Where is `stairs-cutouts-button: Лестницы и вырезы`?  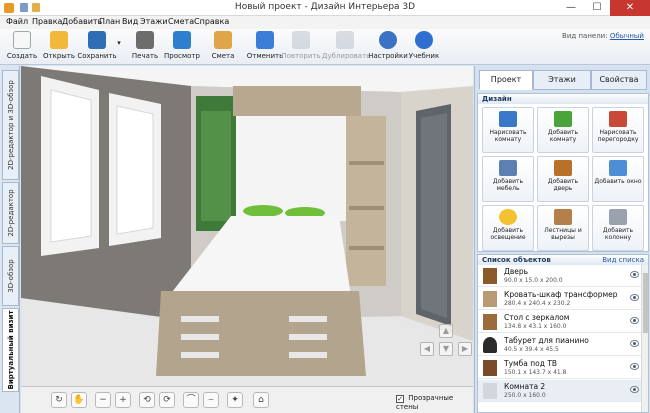
stairs-cutouts-button: Лестницы и вырезы is located at coordinates (563, 228).